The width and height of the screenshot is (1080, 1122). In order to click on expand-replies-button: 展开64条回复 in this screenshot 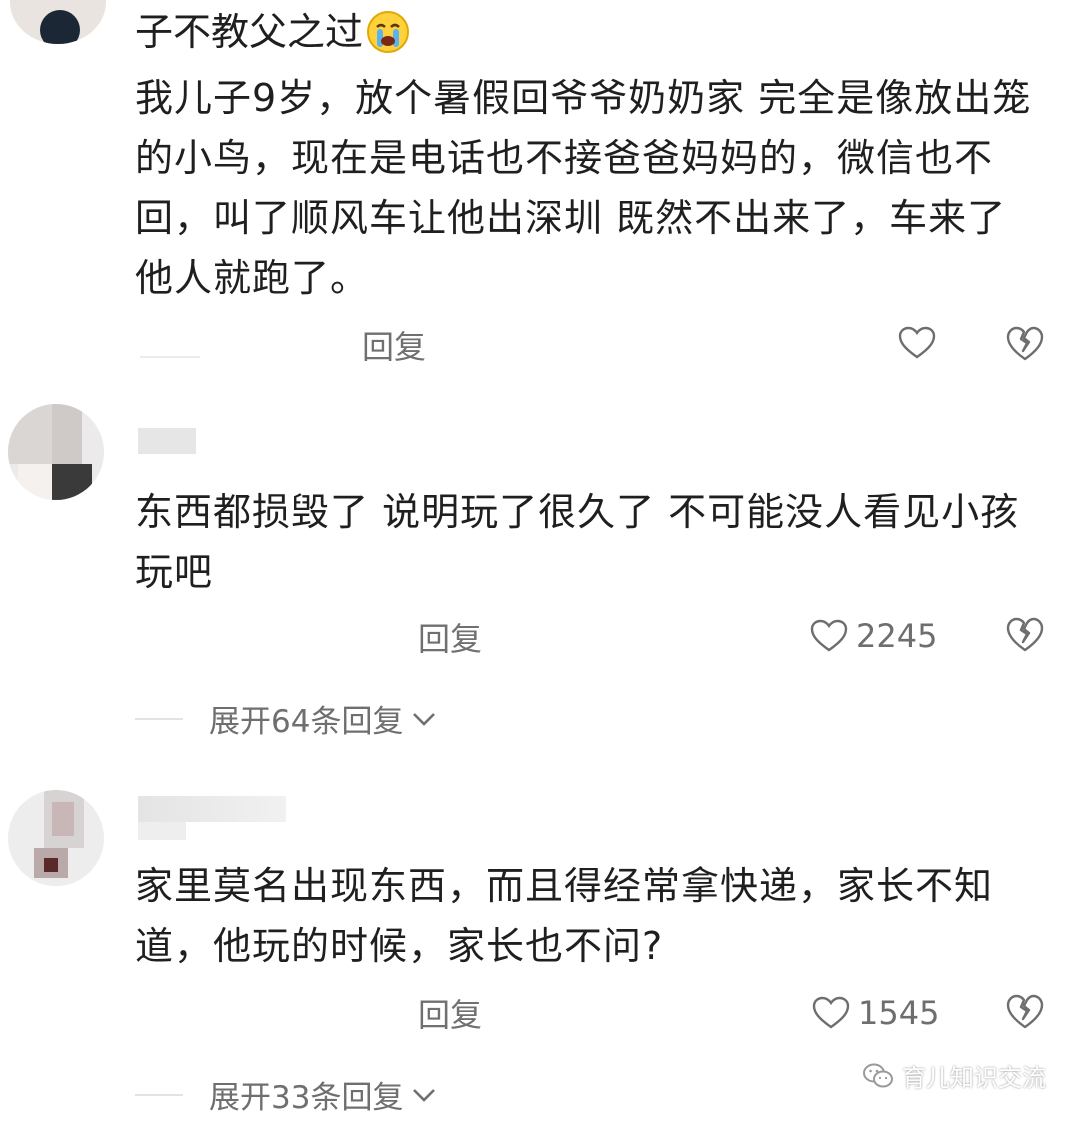, I will do `click(286, 718)`.